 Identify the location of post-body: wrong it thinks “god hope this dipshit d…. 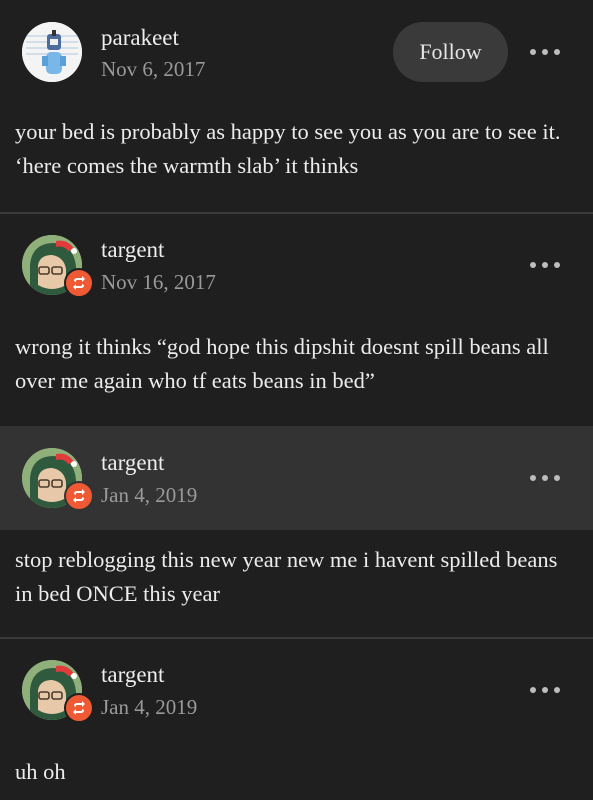
(282, 363).